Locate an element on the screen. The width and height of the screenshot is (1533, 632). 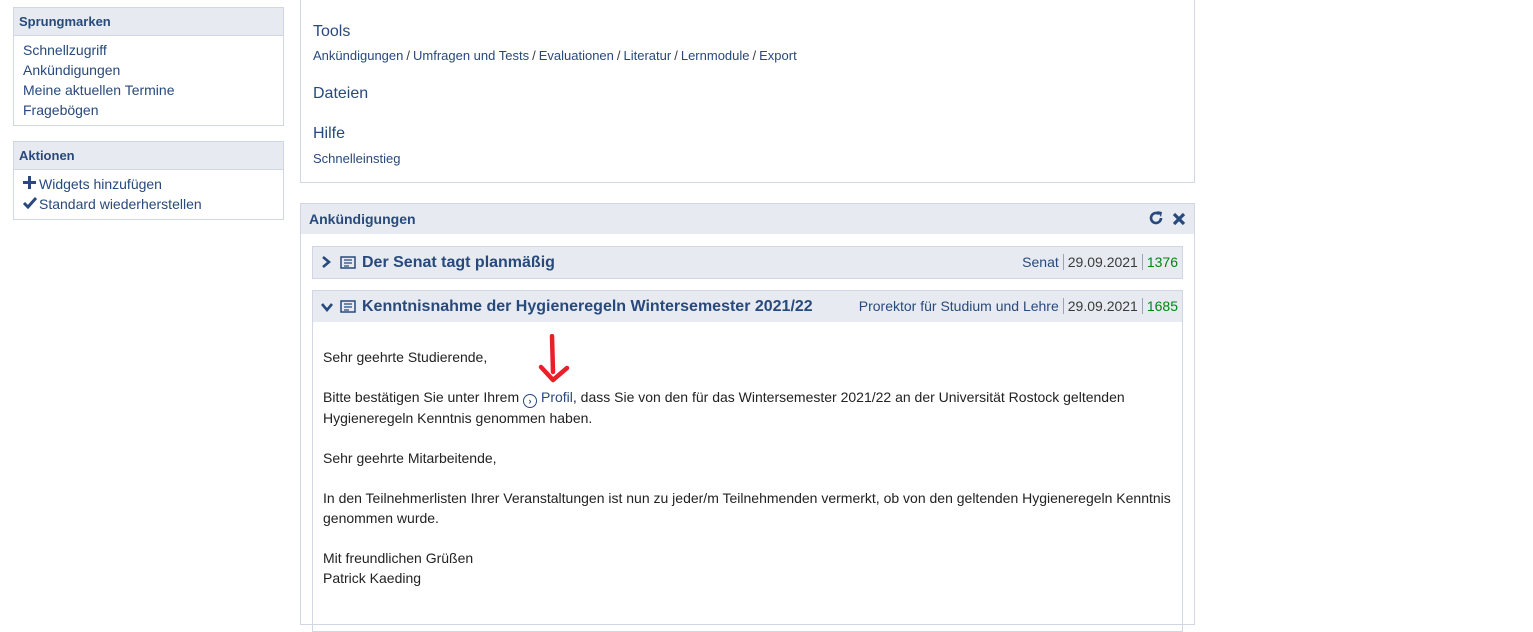
greeting-students: Sehr geehrte Studierende, is located at coordinates (405, 357).